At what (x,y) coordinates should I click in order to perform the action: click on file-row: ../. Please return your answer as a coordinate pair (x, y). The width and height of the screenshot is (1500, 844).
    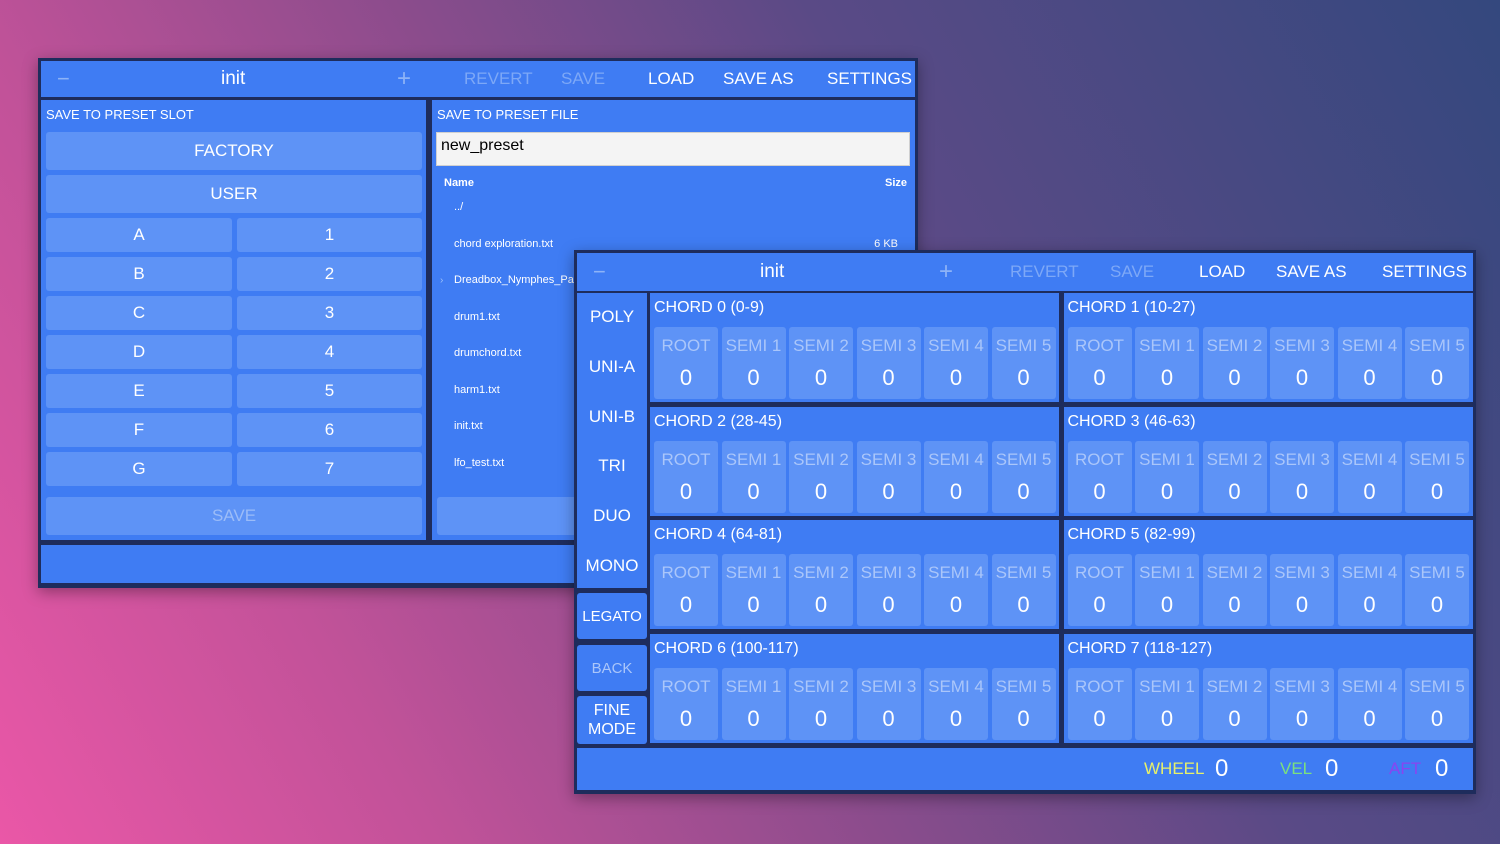
    Looking at the image, I should click on (672, 207).